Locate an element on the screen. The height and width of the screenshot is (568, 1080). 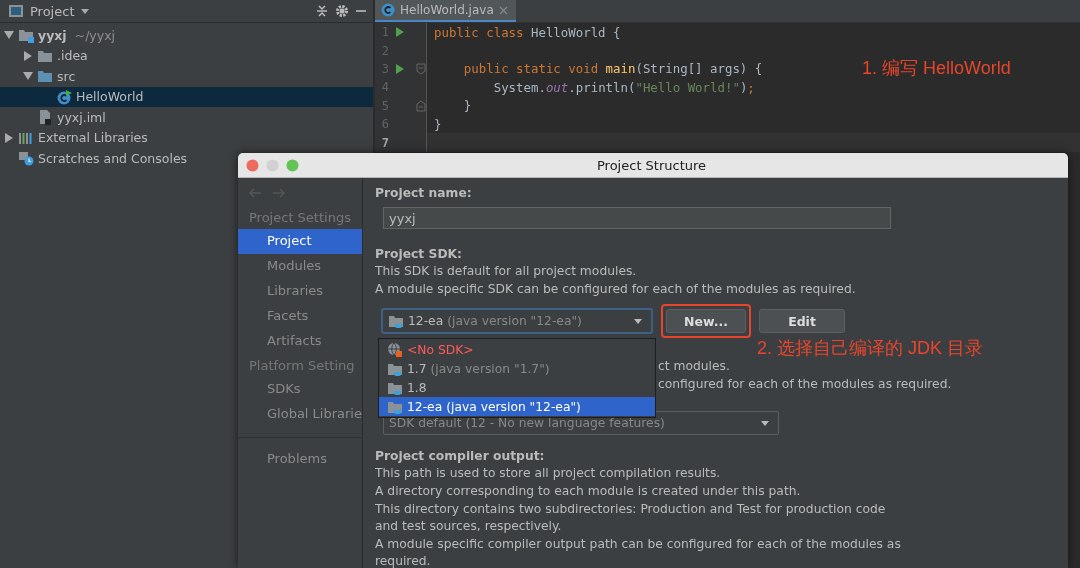
description-text: A module specific compiler output path can be configured for each of the modules as is located at coordinates (638, 544).